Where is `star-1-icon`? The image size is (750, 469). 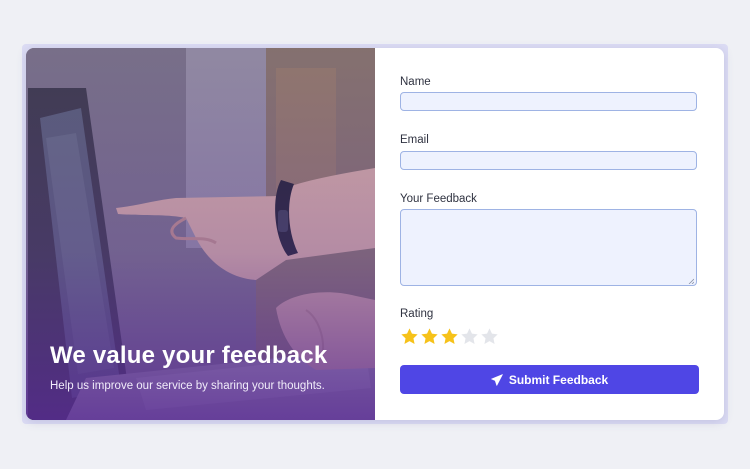 star-1-icon is located at coordinates (409, 336).